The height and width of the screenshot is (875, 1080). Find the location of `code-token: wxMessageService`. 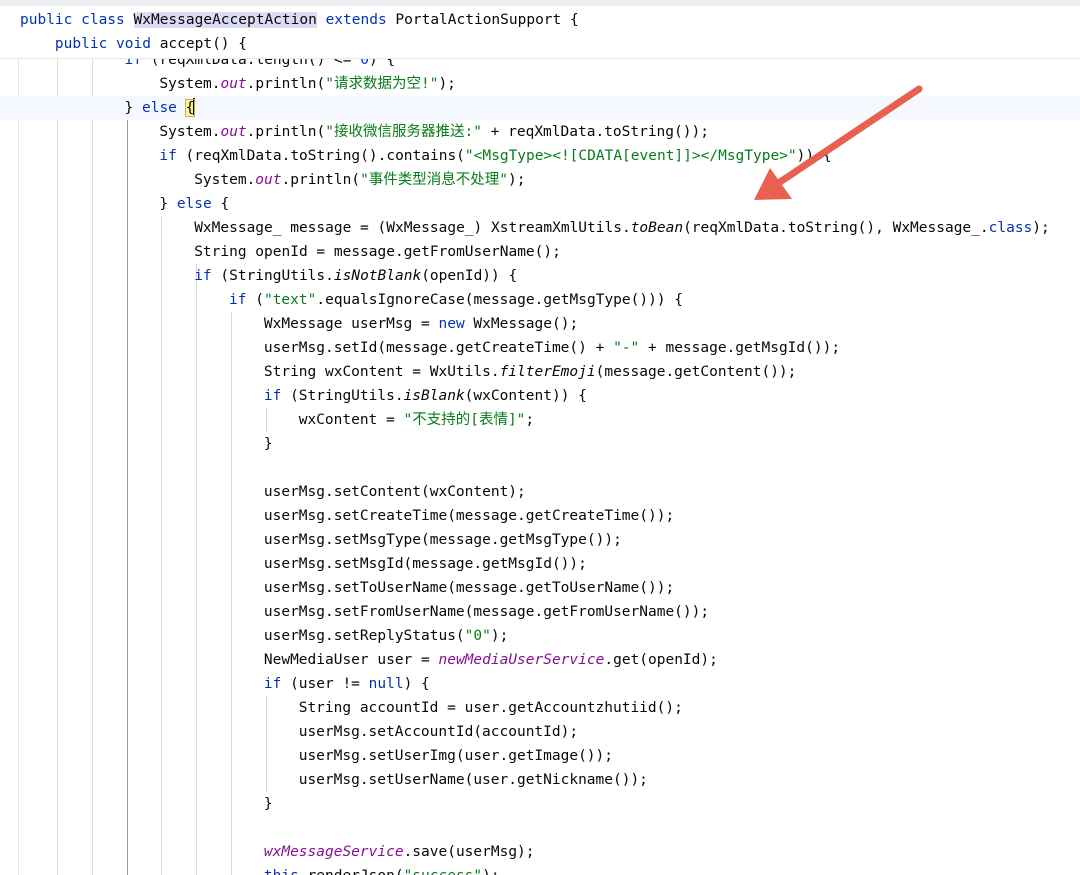

code-token: wxMessageService is located at coordinates (333, 852).